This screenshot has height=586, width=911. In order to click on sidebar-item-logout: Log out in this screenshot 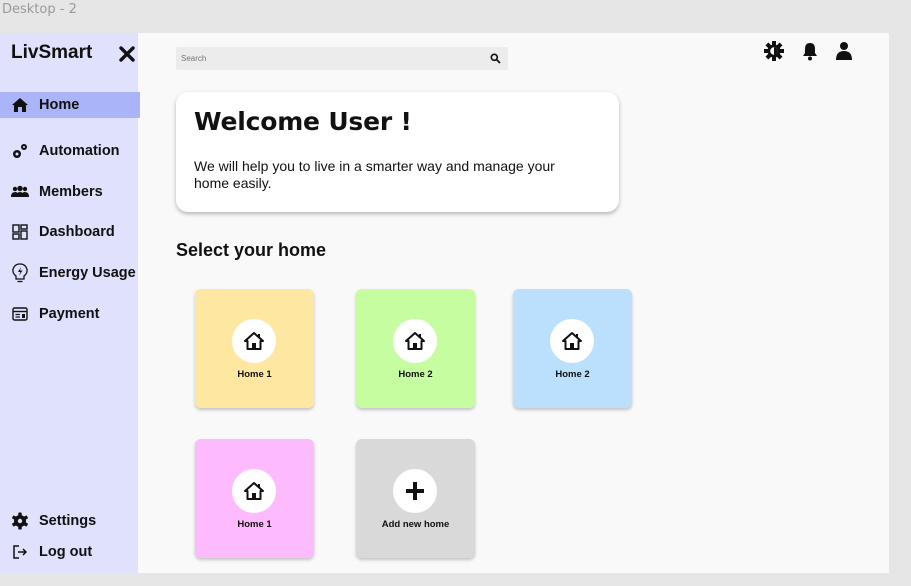, I will do `click(70, 552)`.